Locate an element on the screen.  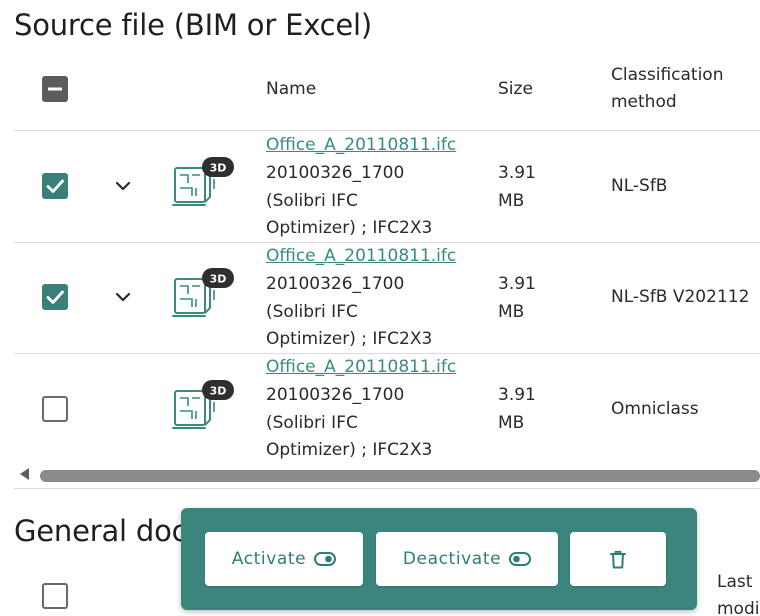
column-header-classification-line1: Classification is located at coordinates (667, 75).